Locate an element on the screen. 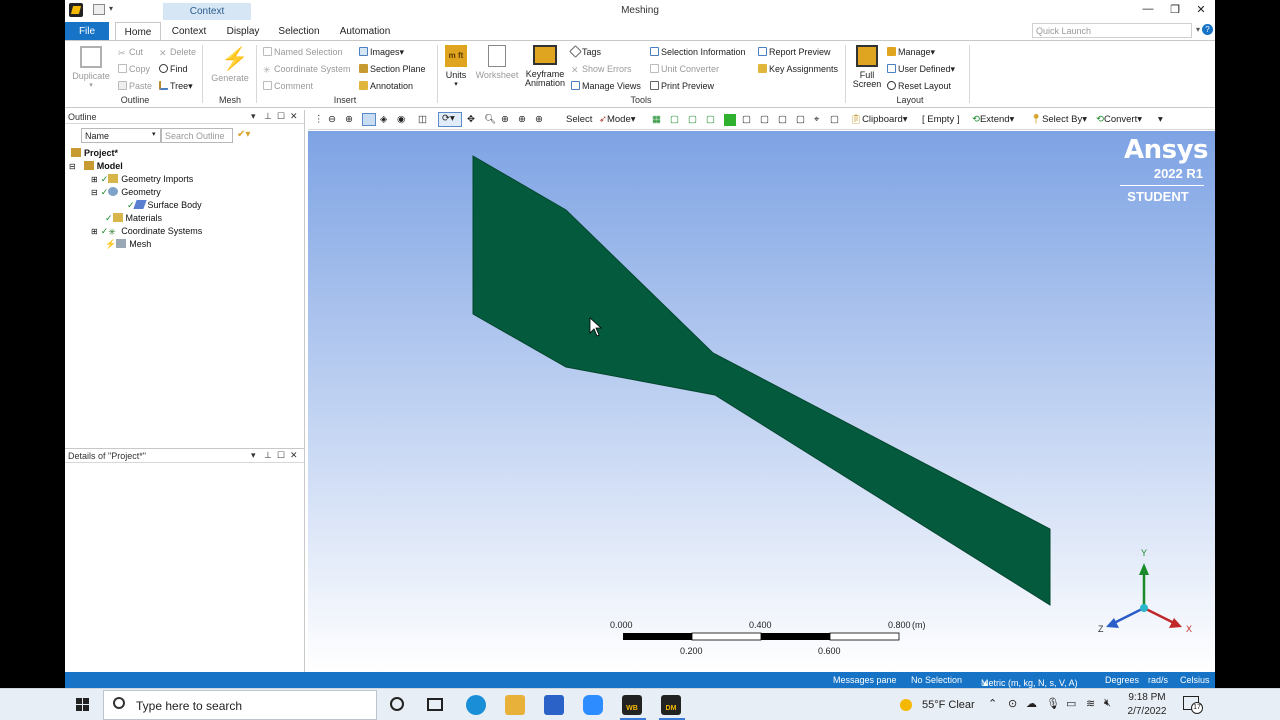 Image resolution: width=1280 pixels, height=720 pixels. tree-item-model: ⊟ Model is located at coordinates (96, 166).